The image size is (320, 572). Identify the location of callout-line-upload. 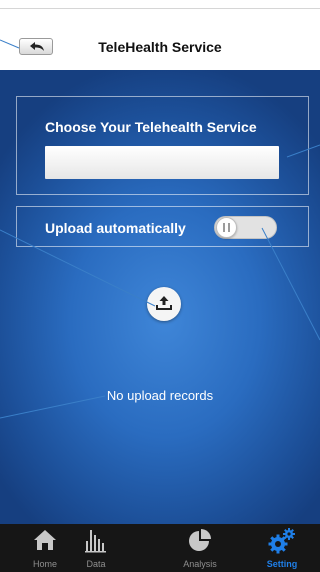
(78, 268).